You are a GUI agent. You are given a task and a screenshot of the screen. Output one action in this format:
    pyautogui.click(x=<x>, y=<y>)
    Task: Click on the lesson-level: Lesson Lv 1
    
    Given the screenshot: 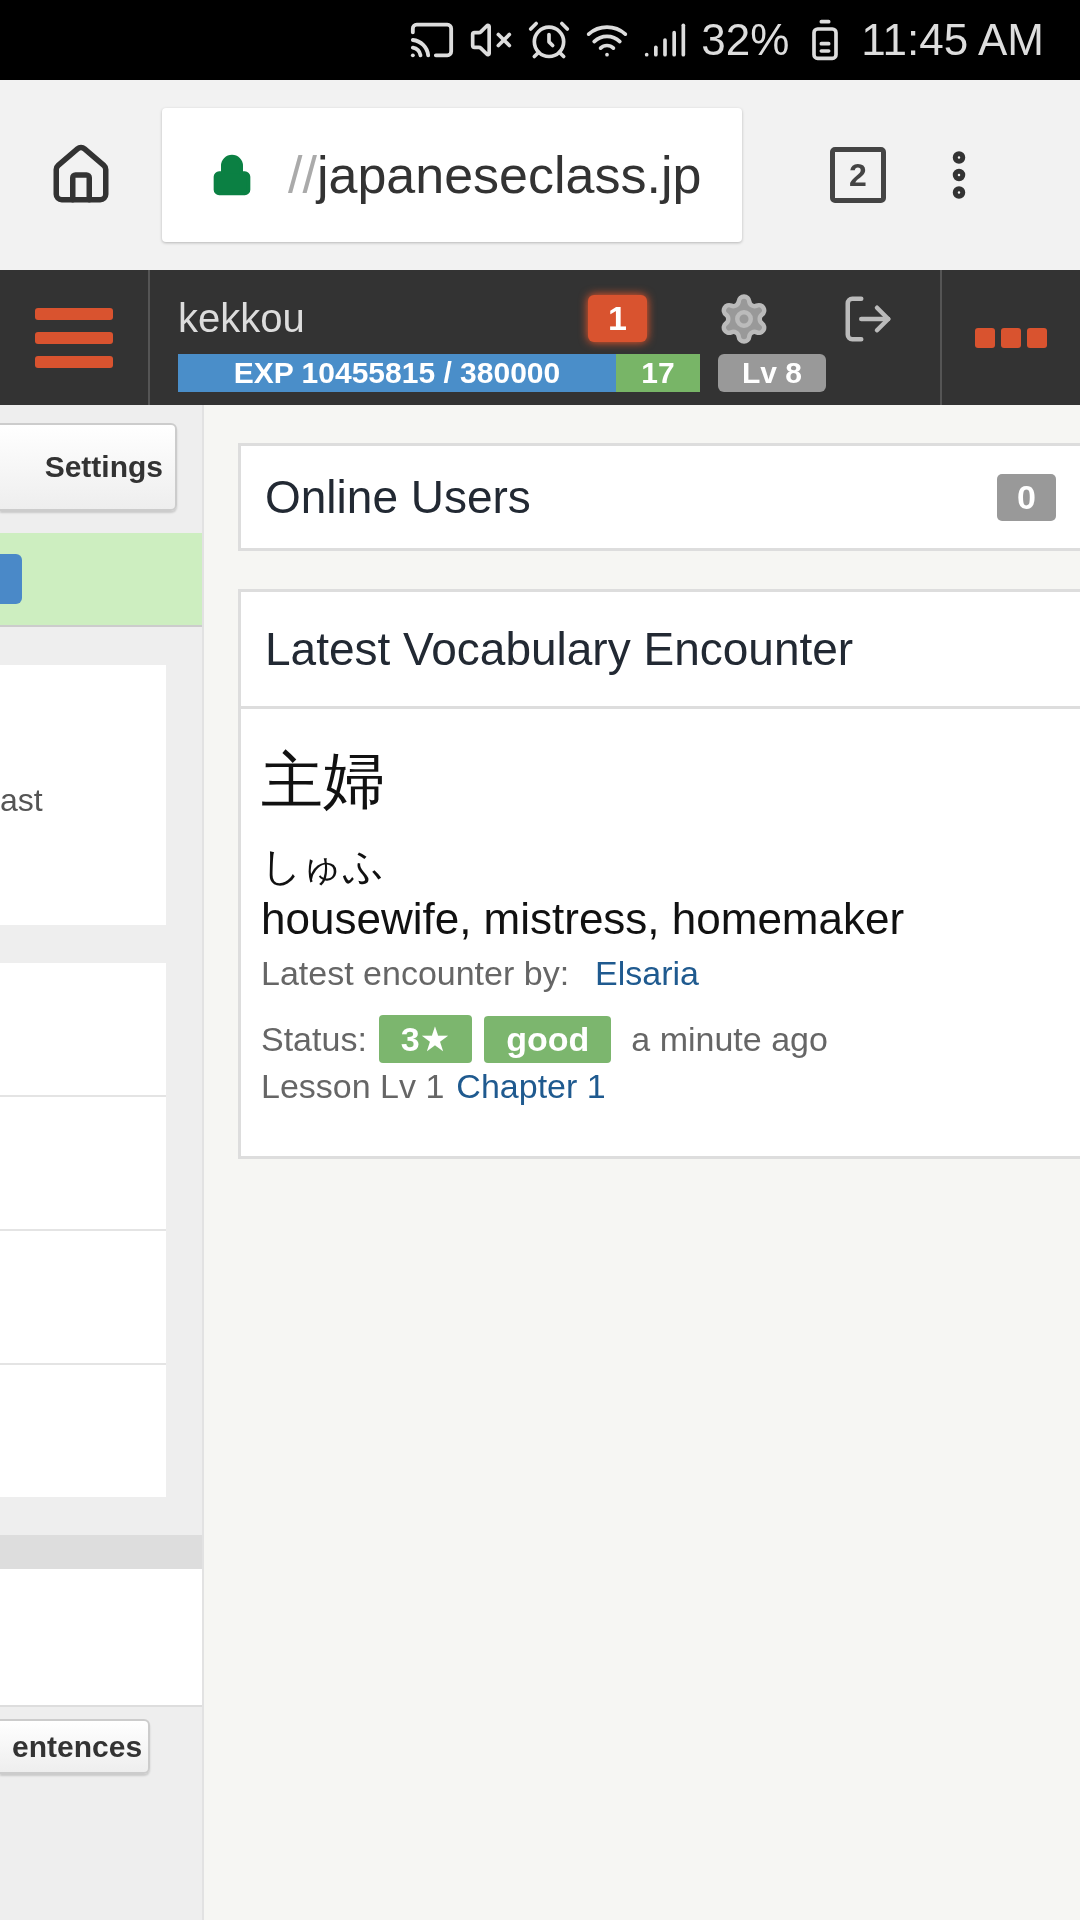 What is the action you would take?
    pyautogui.click(x=353, y=1086)
    